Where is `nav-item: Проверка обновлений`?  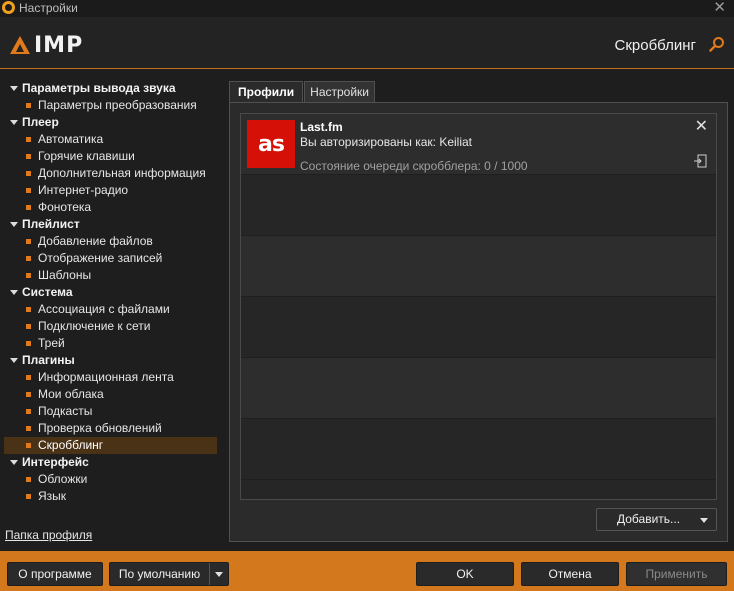 nav-item: Проверка обновлений is located at coordinates (110, 428).